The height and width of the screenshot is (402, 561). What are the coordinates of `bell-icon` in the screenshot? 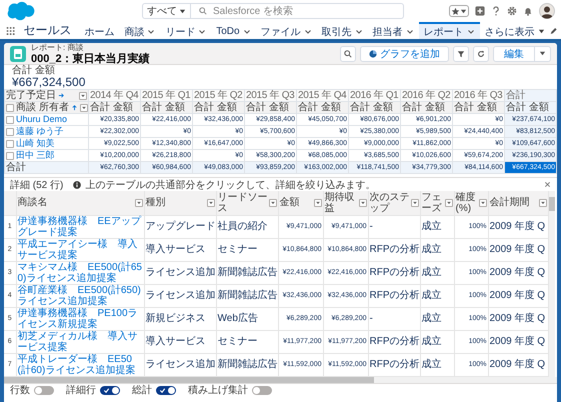 It's located at (528, 11).